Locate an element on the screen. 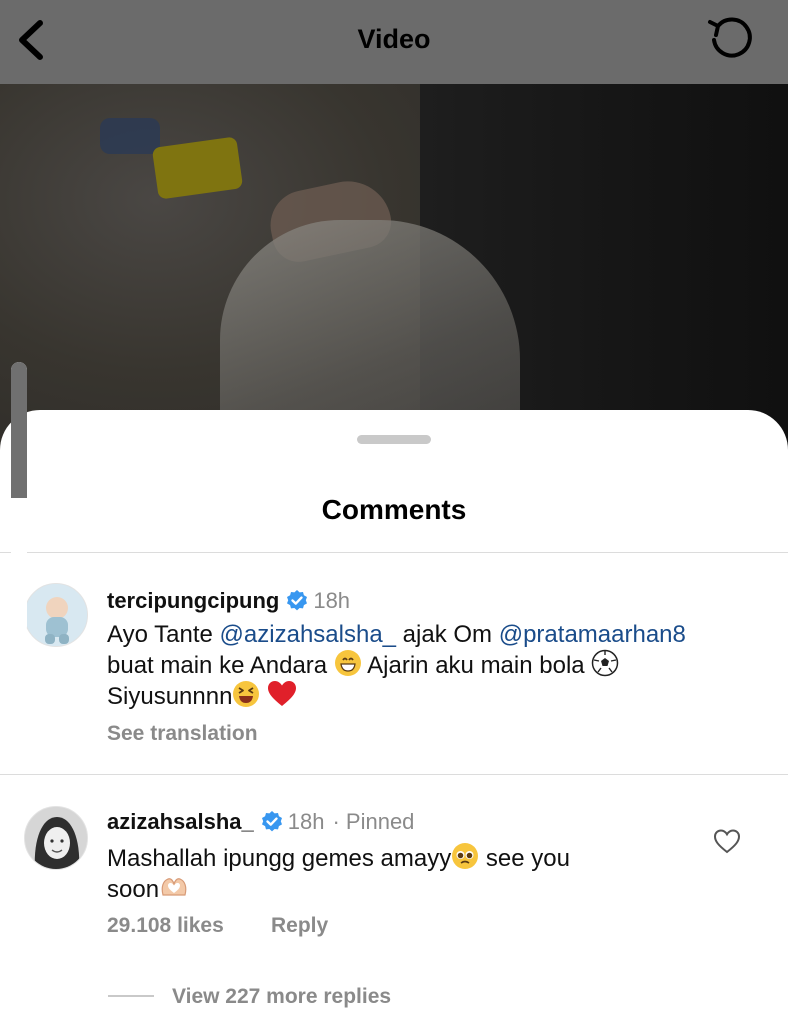  video-scrubber is located at coordinates (19, 498).